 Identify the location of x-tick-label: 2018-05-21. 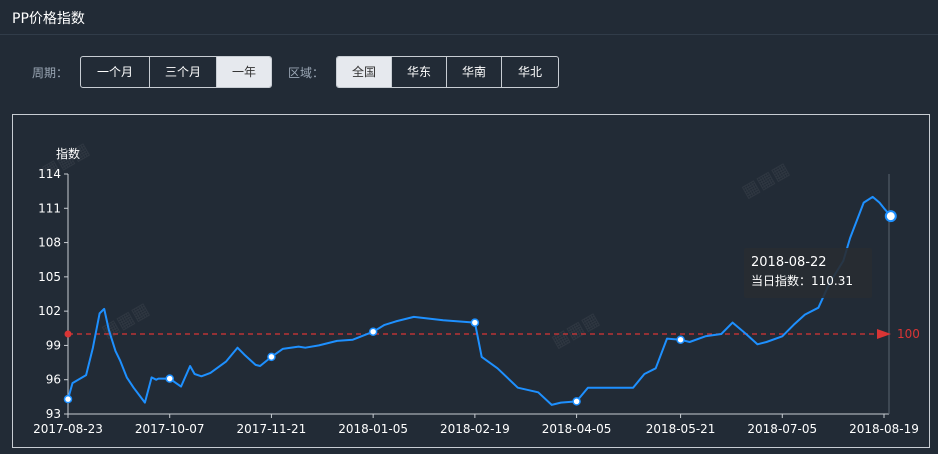
(681, 429).